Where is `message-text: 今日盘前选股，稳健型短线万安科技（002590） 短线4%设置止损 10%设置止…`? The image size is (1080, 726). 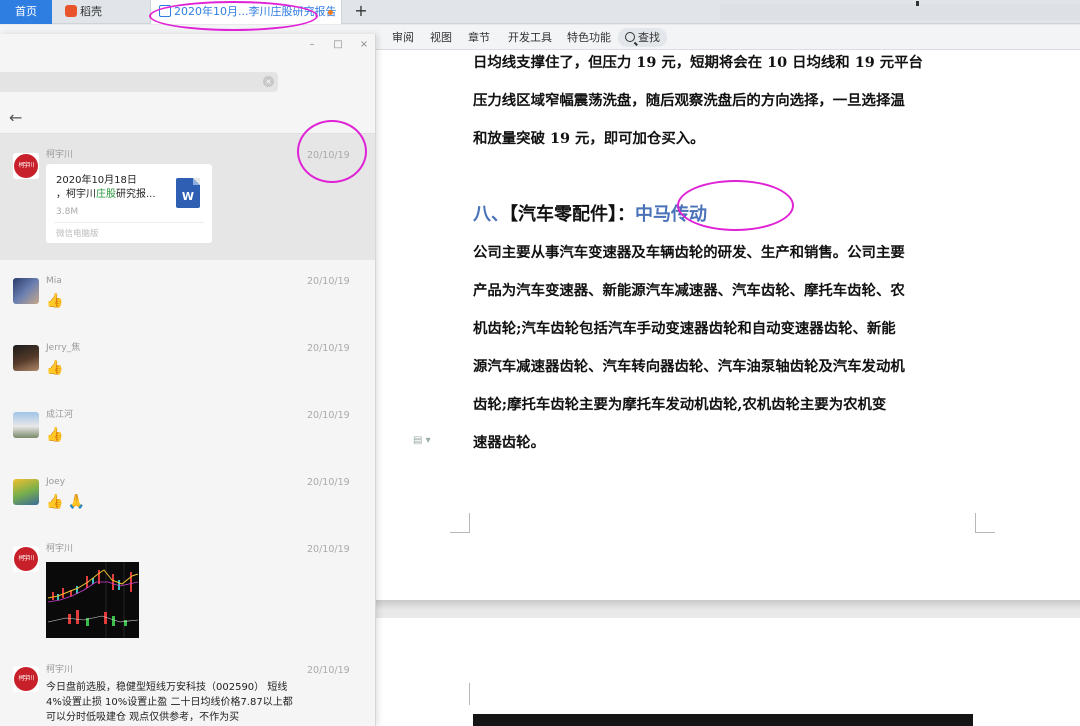 message-text: 今日盘前选股，稳健型短线万安科技（002590） 短线4%设置止损 10%设置止… is located at coordinates (169, 702).